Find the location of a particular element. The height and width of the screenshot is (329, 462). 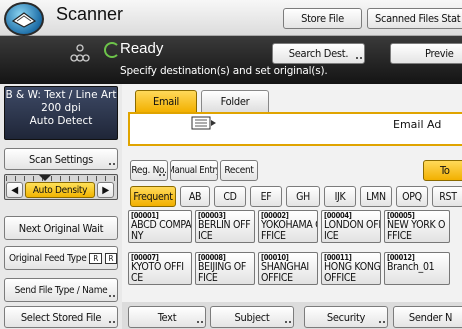

next-original-wait-button: Next Original Wait is located at coordinates (61, 228).